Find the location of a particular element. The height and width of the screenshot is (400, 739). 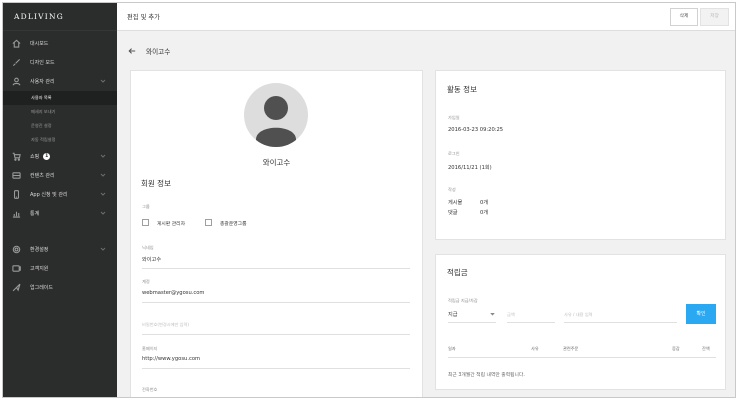

login-value: 2016/11/21 (1회) is located at coordinates (470, 168).